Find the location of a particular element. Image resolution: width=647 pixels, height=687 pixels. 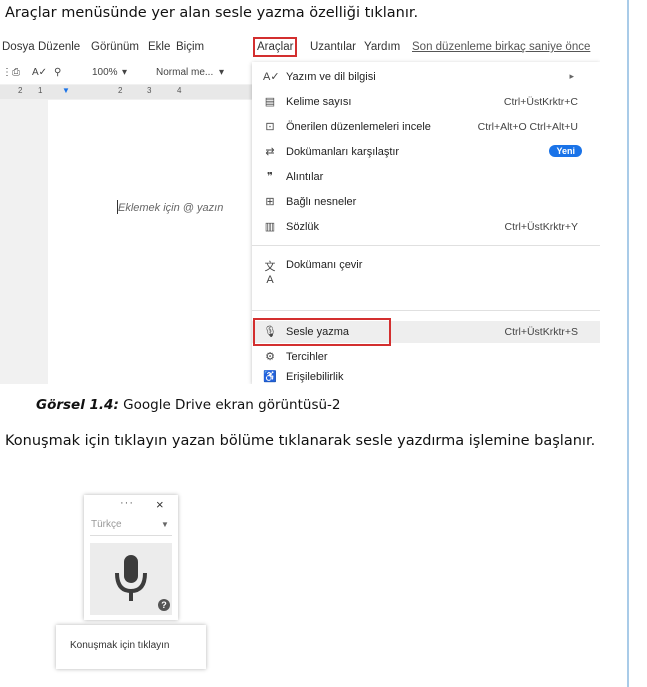

menu-item-shortcut: Ctrl+ÜstKrktr+S is located at coordinates (541, 332).